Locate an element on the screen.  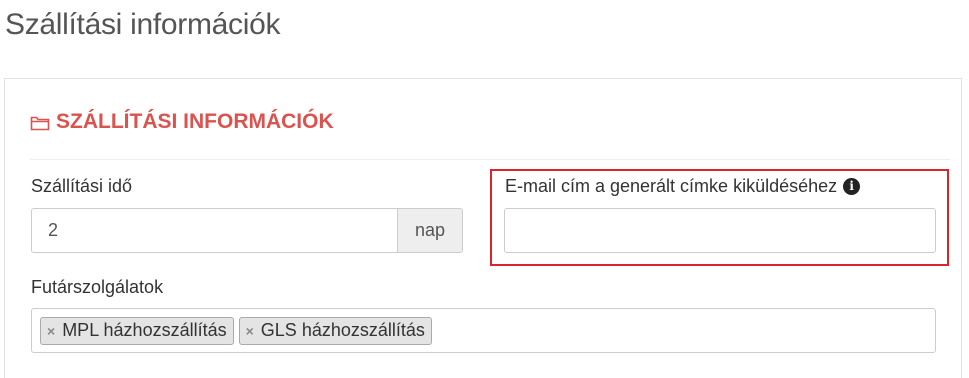
section-heading-text: SZÁLLÍTÁSI INFORMÁCIÓK is located at coordinates (195, 121).